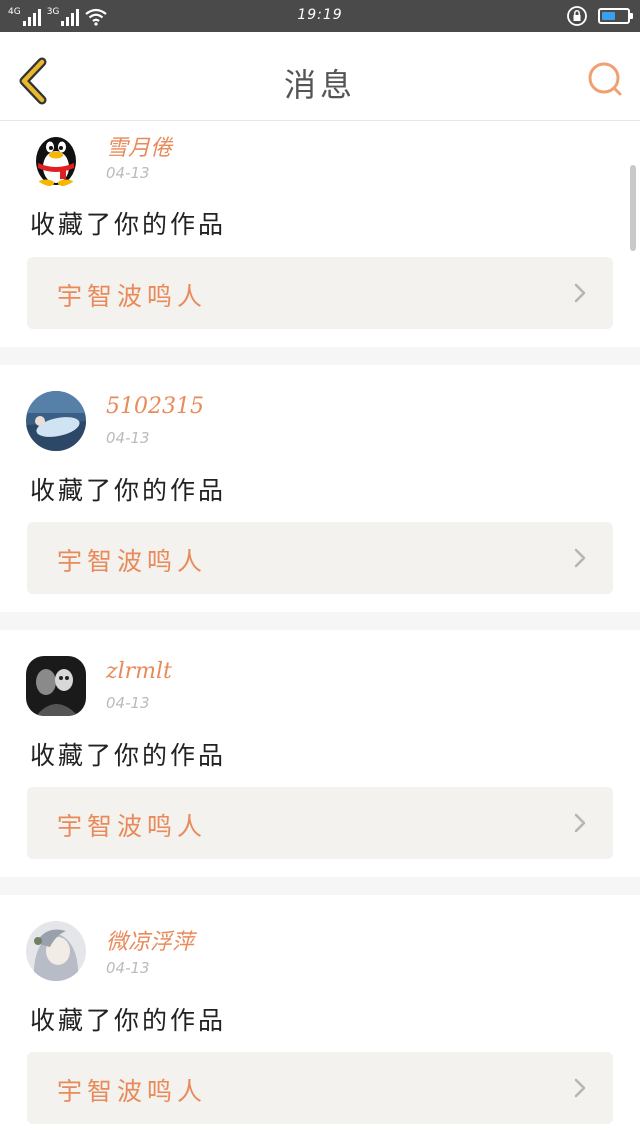 This screenshot has width=640, height=1138. I want to click on username: 5102315, so click(155, 406).